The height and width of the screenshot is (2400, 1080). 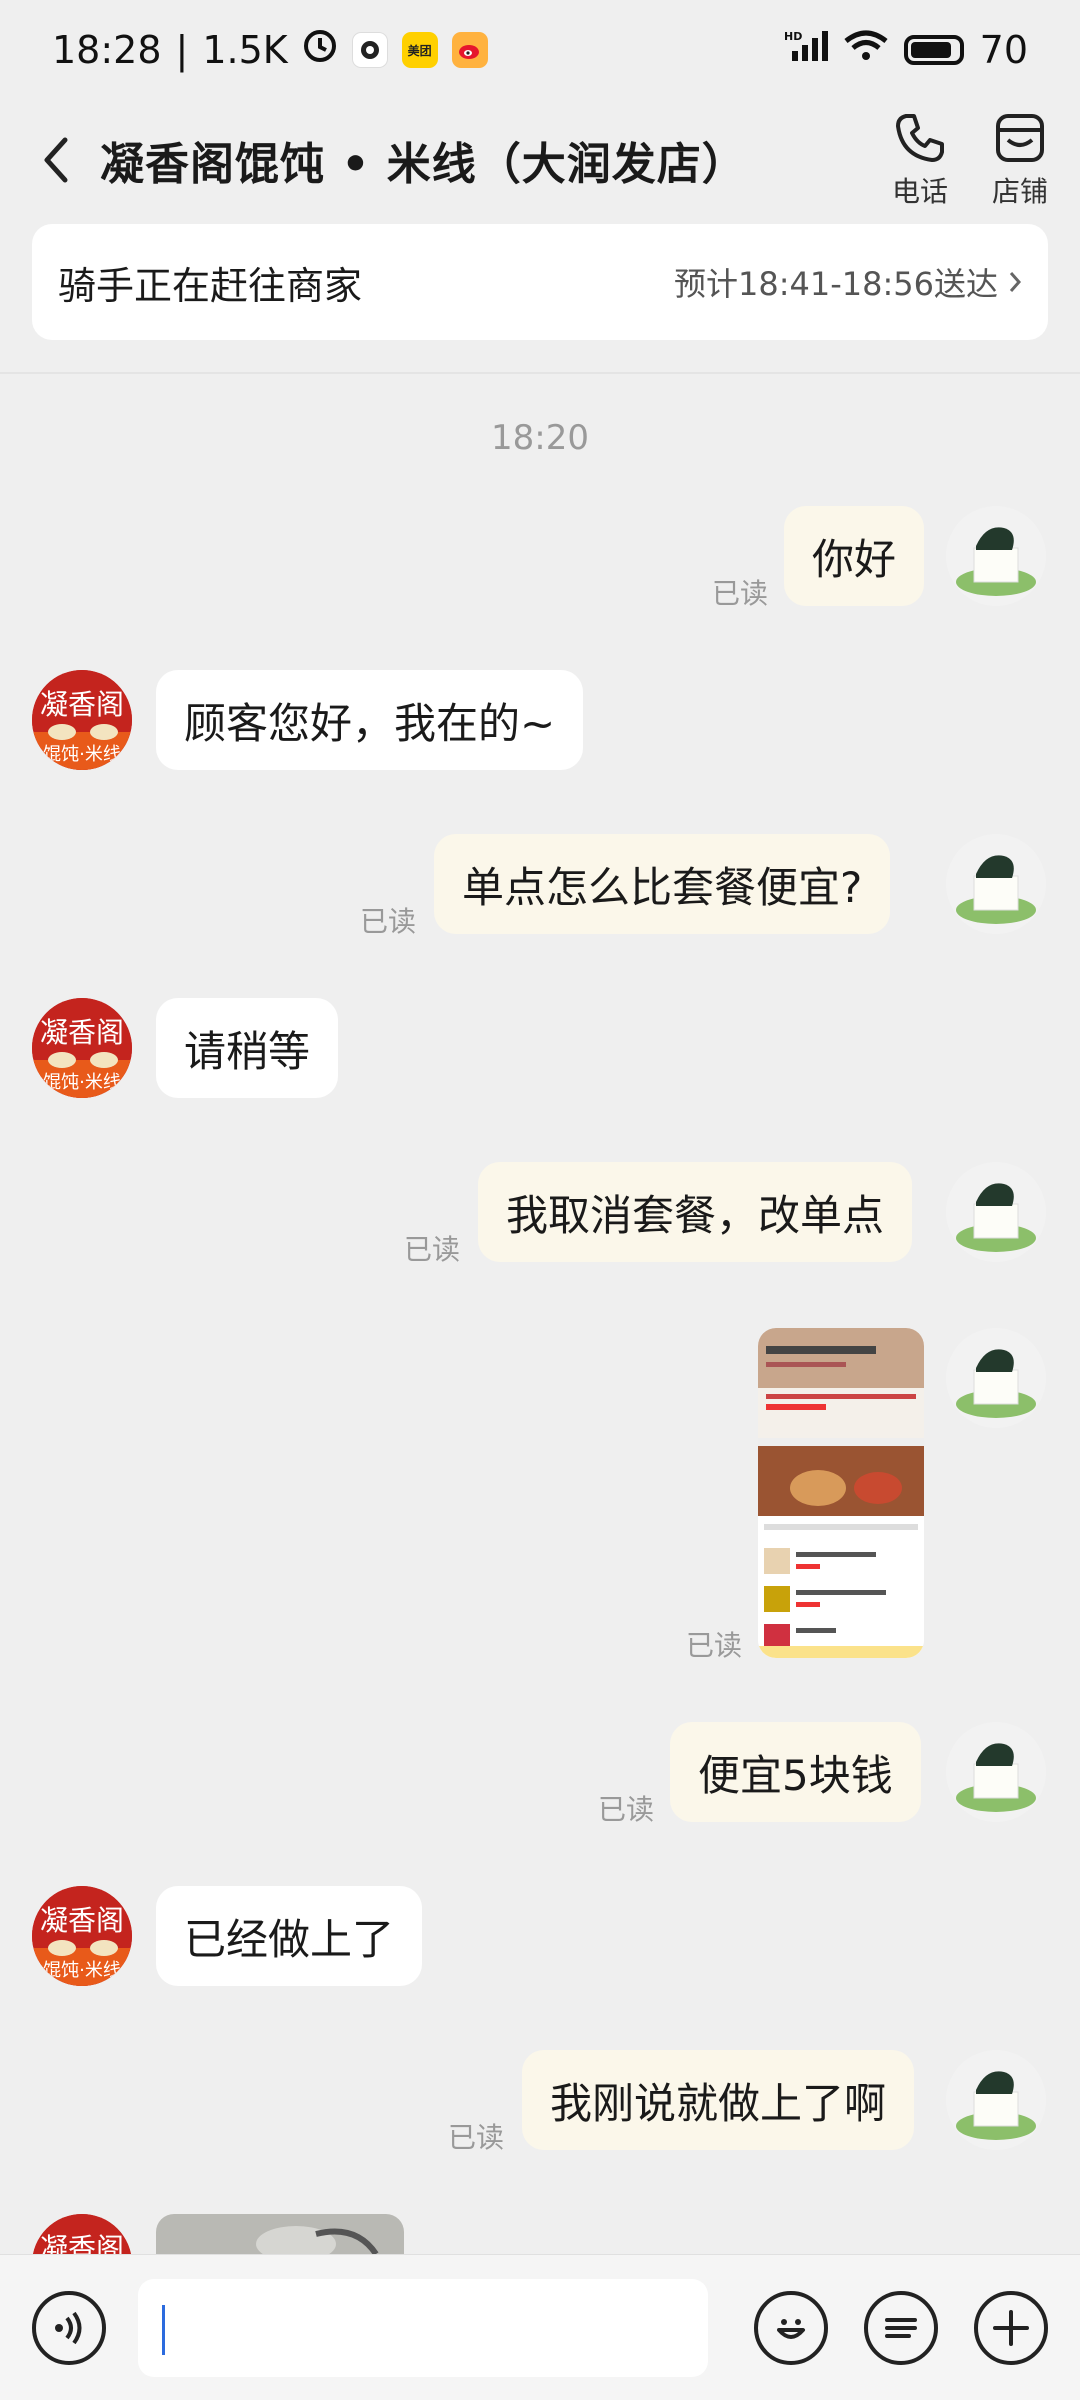 I want to click on more-button, so click(x=1011, y=2327).